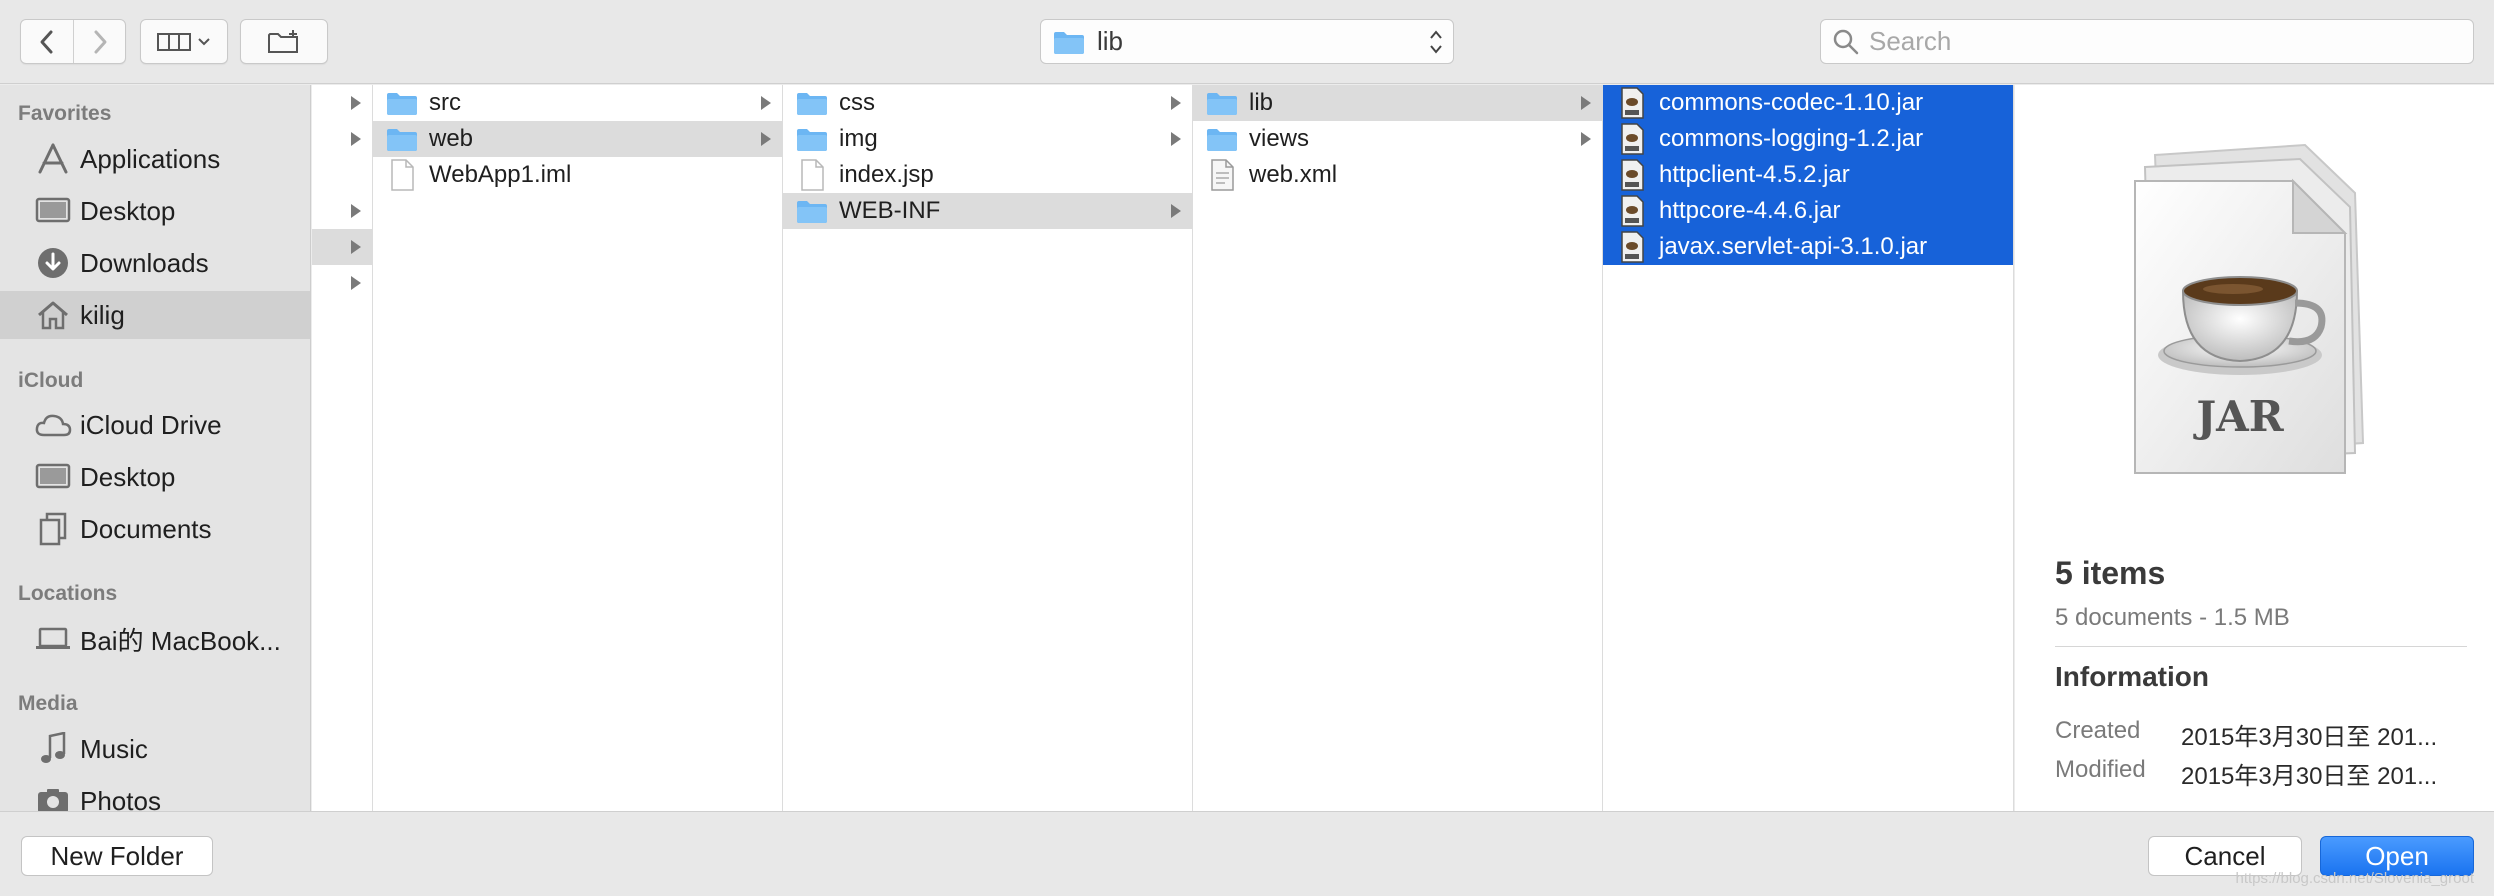 The image size is (2494, 896). Describe the element at coordinates (987, 175) in the screenshot. I see `list-item-index-jsp: index.jsp` at that location.